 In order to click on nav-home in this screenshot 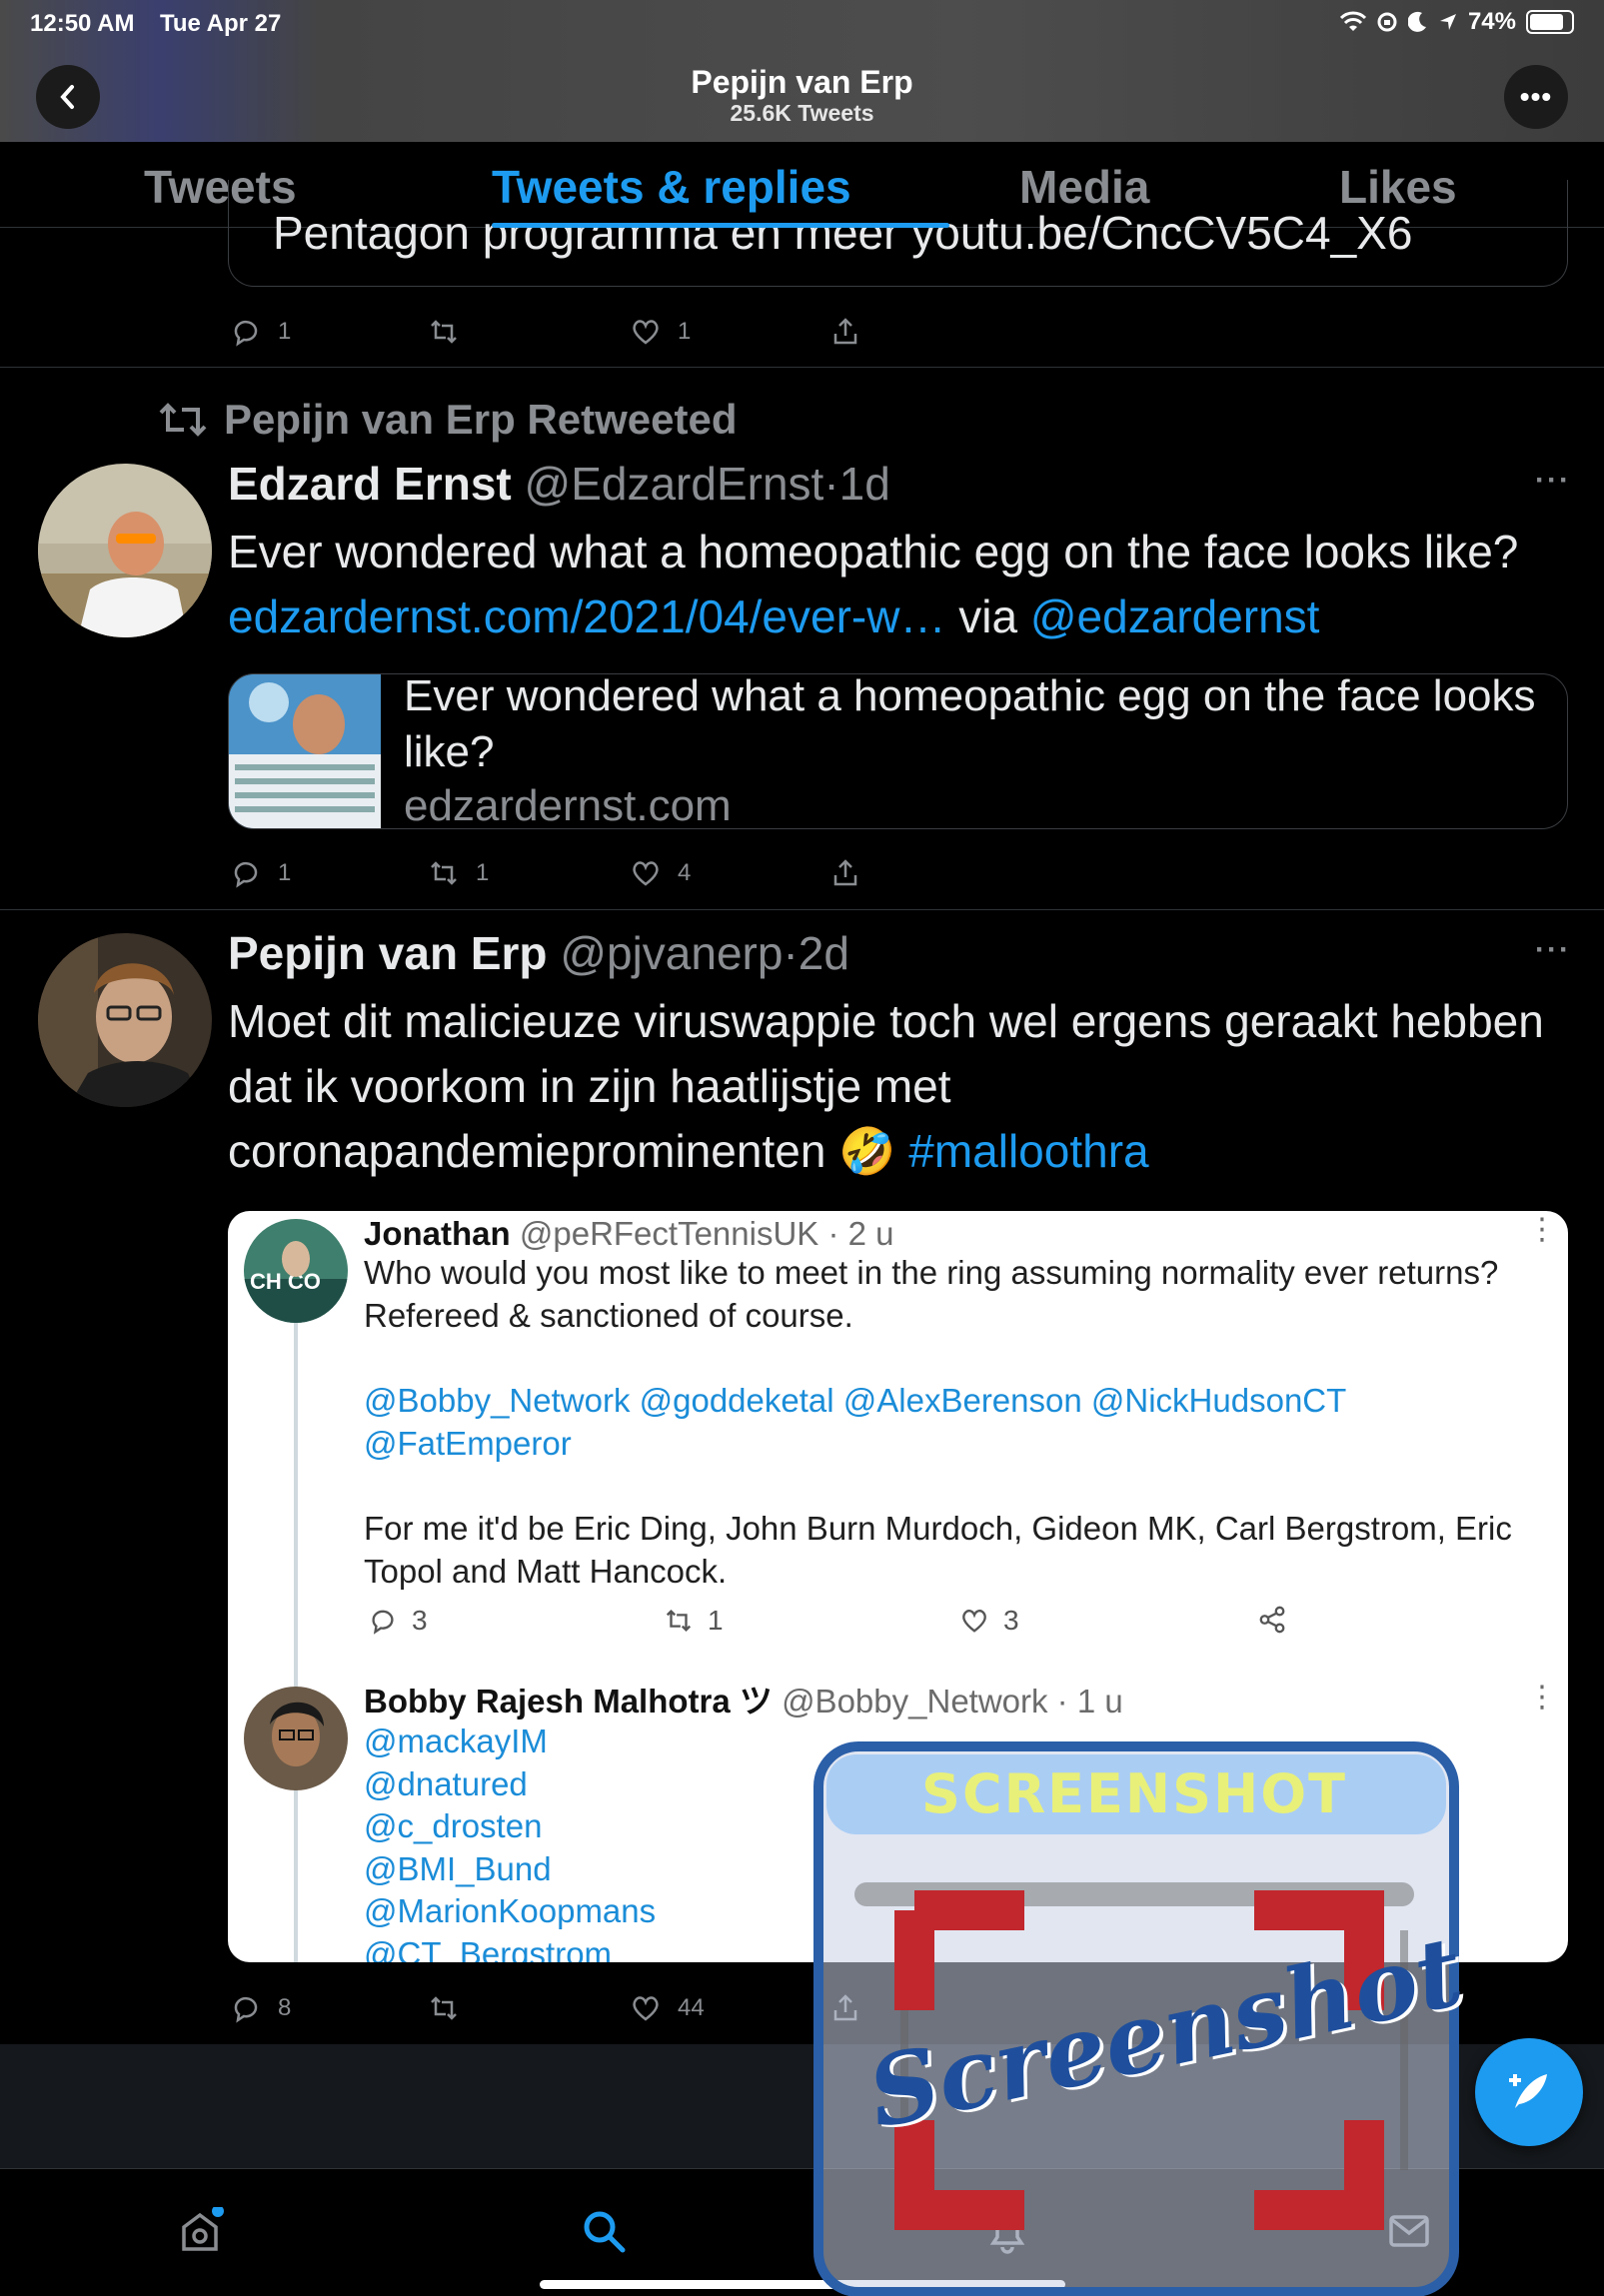, I will do `click(200, 2232)`.